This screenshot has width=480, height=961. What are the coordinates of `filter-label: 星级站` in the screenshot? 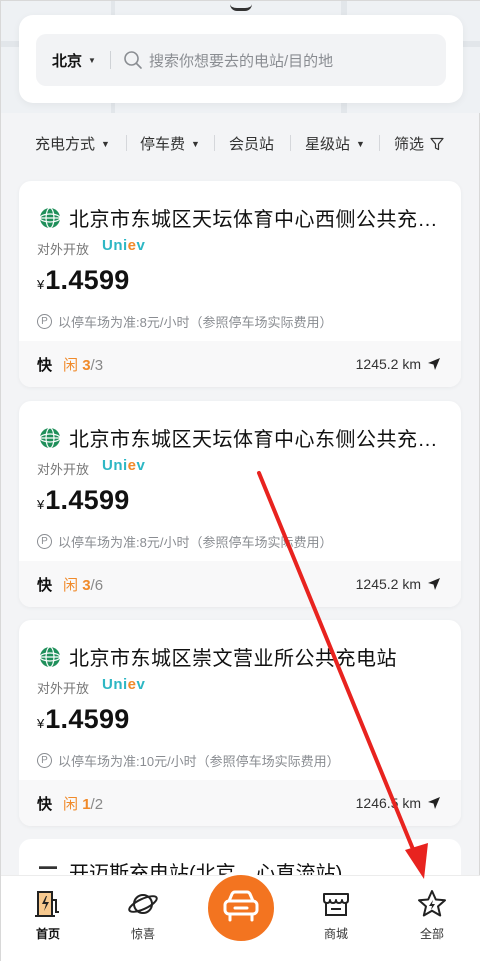 It's located at (328, 144).